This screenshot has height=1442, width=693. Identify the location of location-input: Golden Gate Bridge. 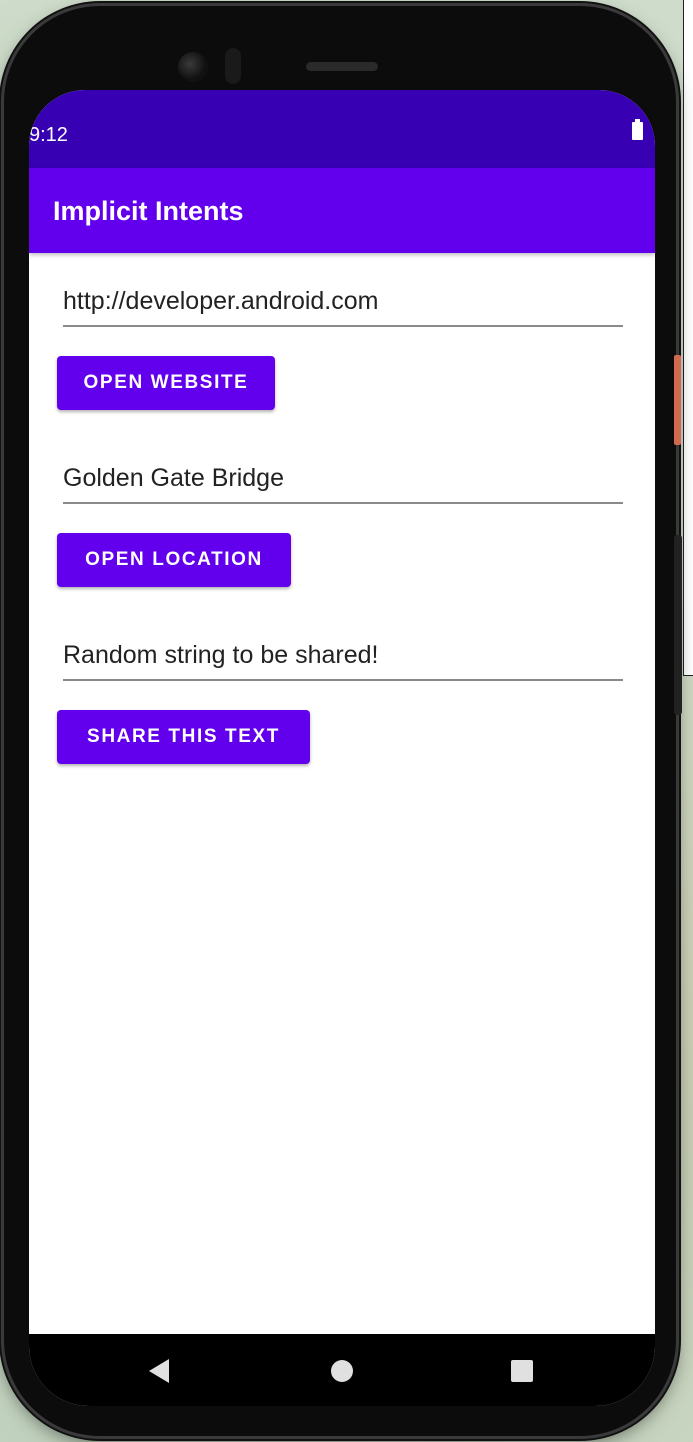
(343, 483).